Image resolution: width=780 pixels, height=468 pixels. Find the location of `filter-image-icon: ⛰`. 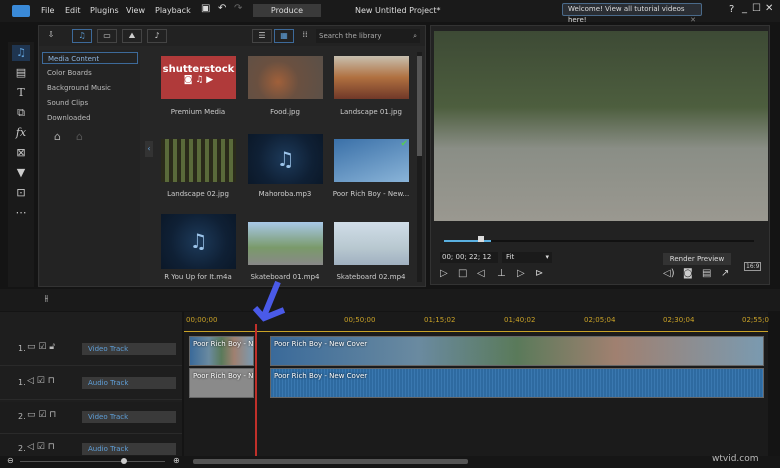

filter-image-icon: ⛰ is located at coordinates (132, 36).